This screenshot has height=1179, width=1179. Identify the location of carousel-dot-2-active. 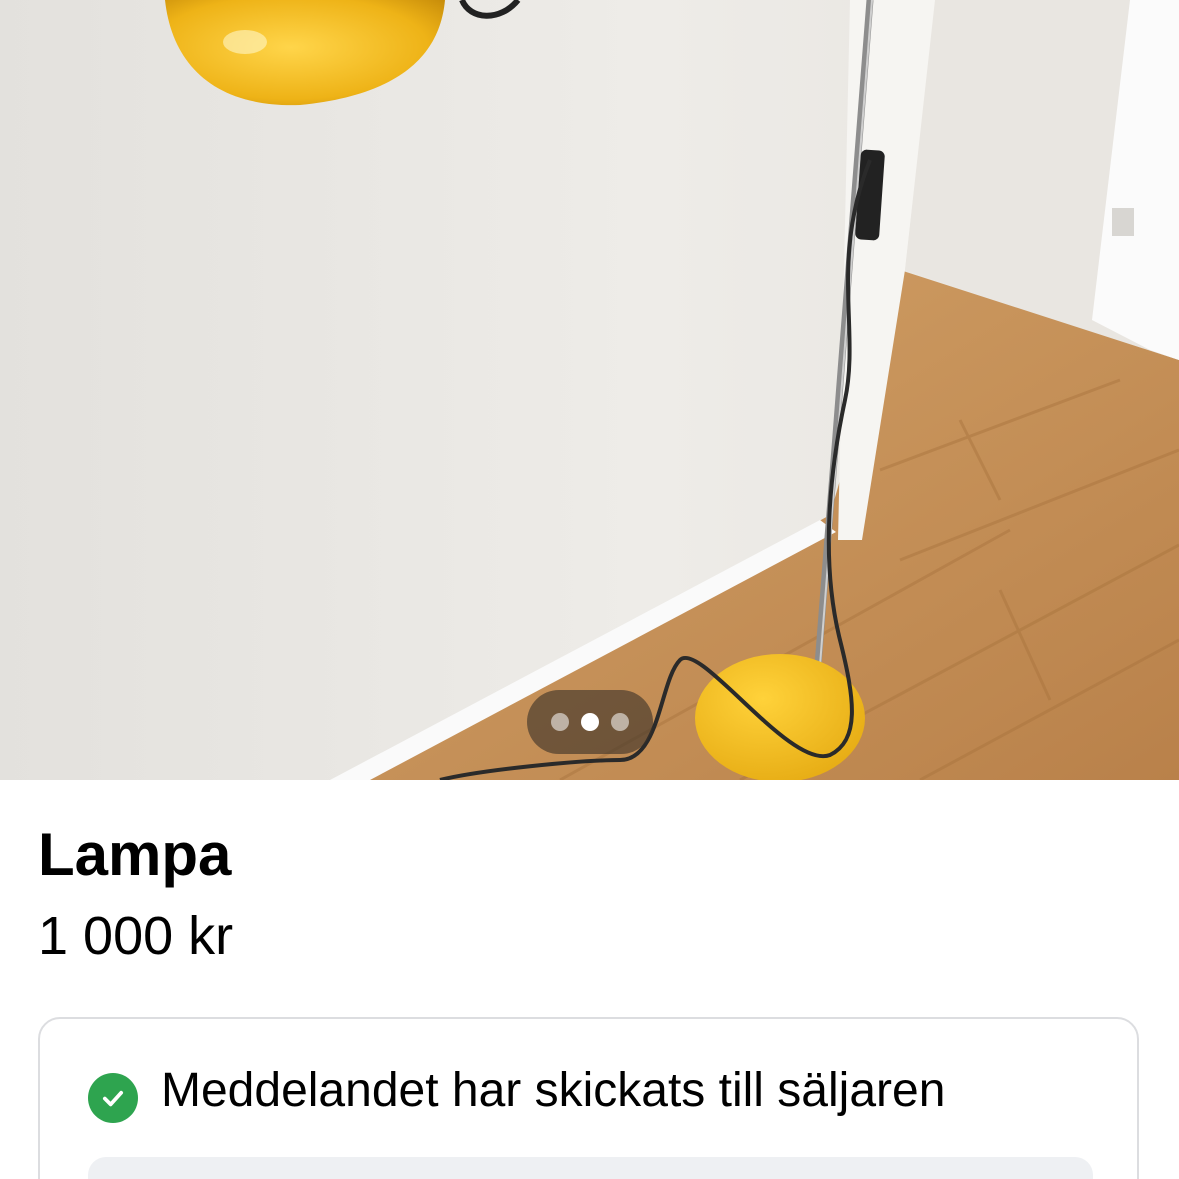
(590, 722).